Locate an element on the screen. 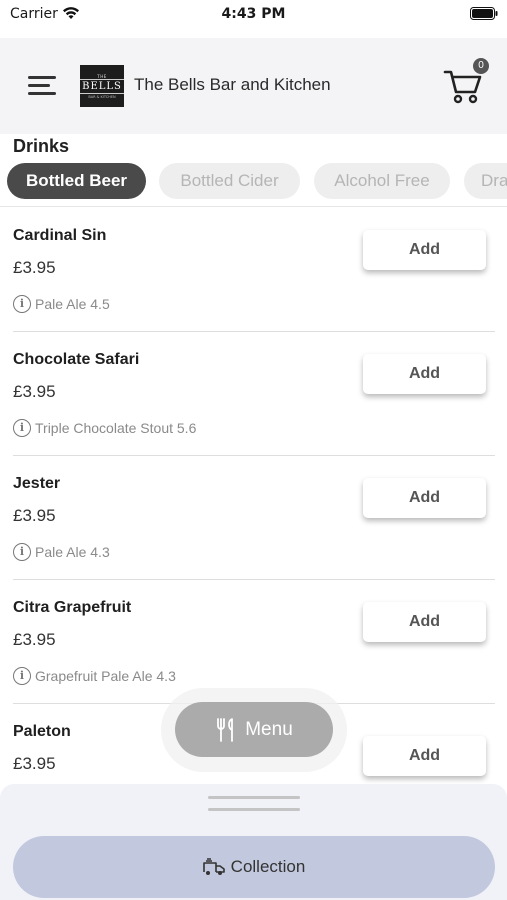 The width and height of the screenshot is (507, 900). bottom-sheet: Collection is located at coordinates (253, 842).